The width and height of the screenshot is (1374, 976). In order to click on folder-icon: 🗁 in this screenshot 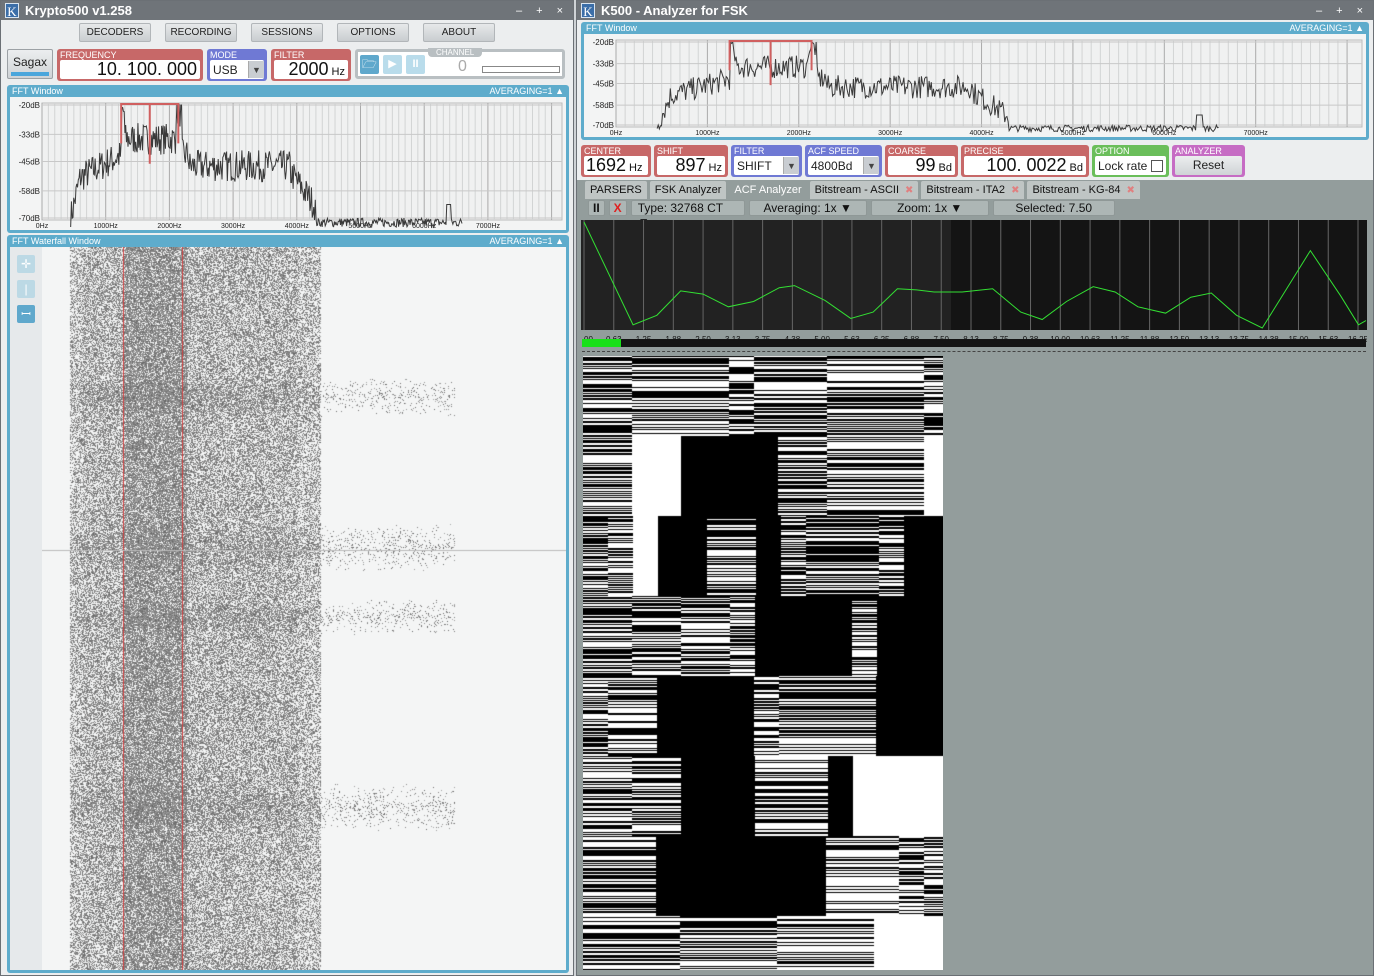, I will do `click(369, 64)`.